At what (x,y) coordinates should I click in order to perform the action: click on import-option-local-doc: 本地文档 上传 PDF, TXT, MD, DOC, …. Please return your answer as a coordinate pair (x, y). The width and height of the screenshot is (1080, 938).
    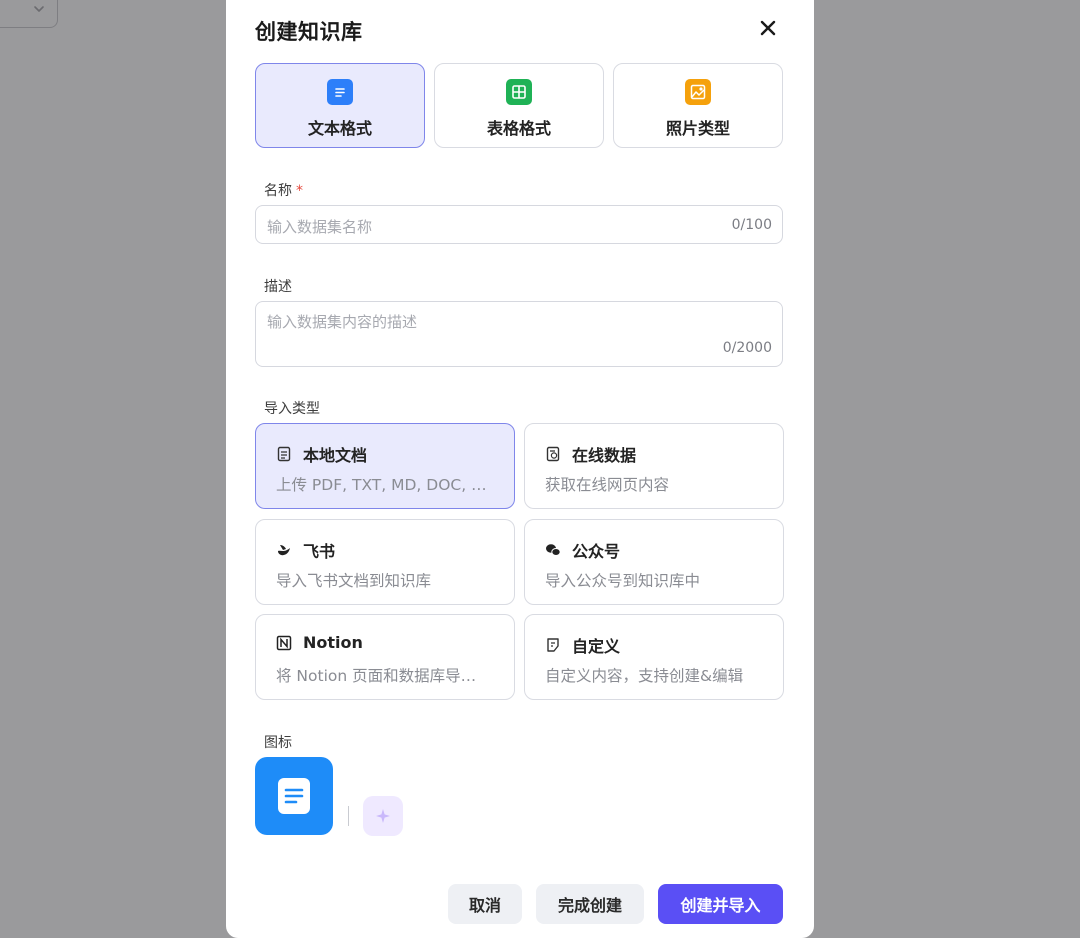
    Looking at the image, I should click on (385, 466).